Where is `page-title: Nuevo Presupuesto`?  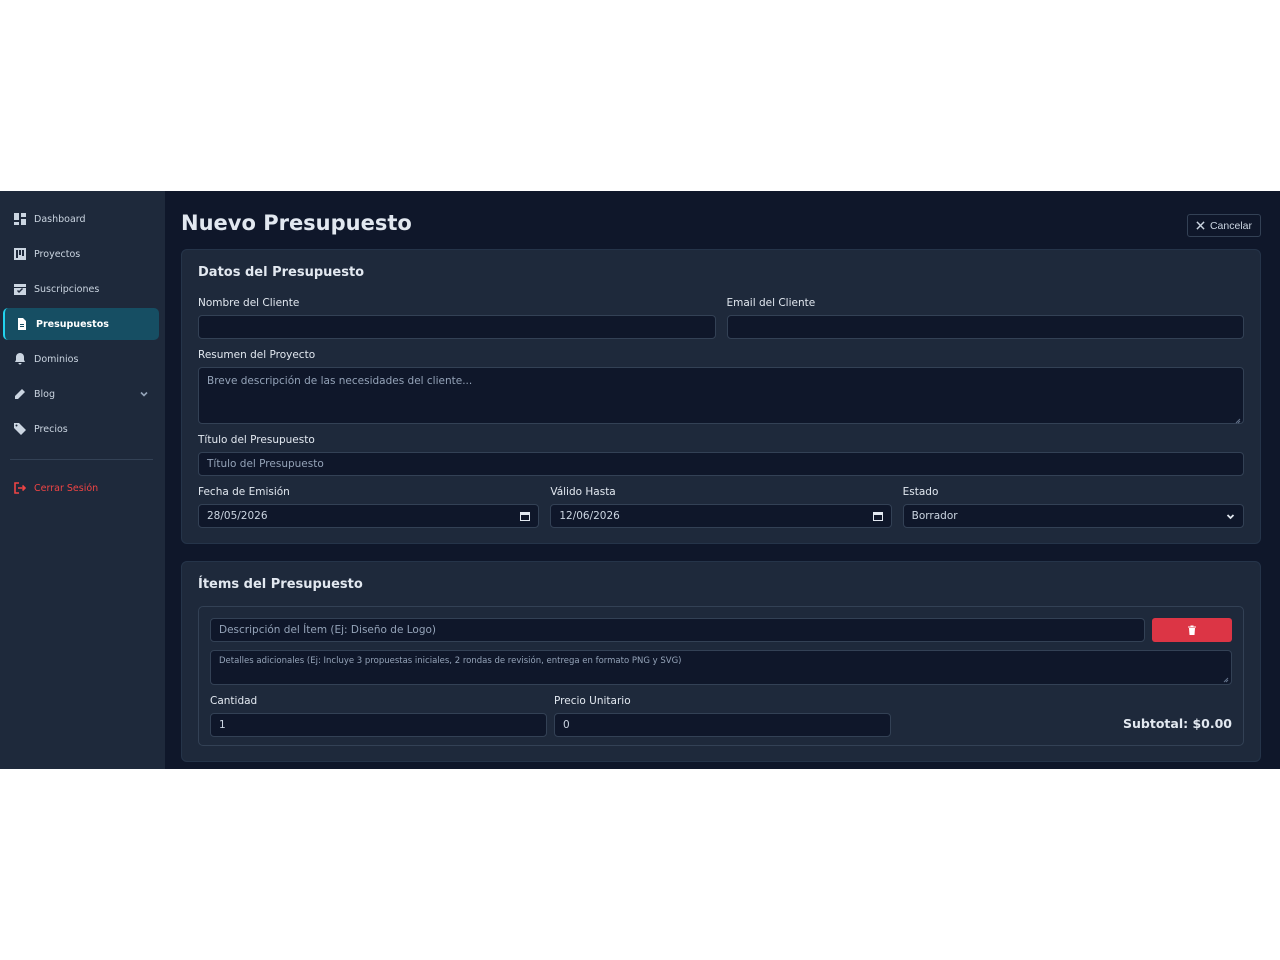
page-title: Nuevo Presupuesto is located at coordinates (296, 223).